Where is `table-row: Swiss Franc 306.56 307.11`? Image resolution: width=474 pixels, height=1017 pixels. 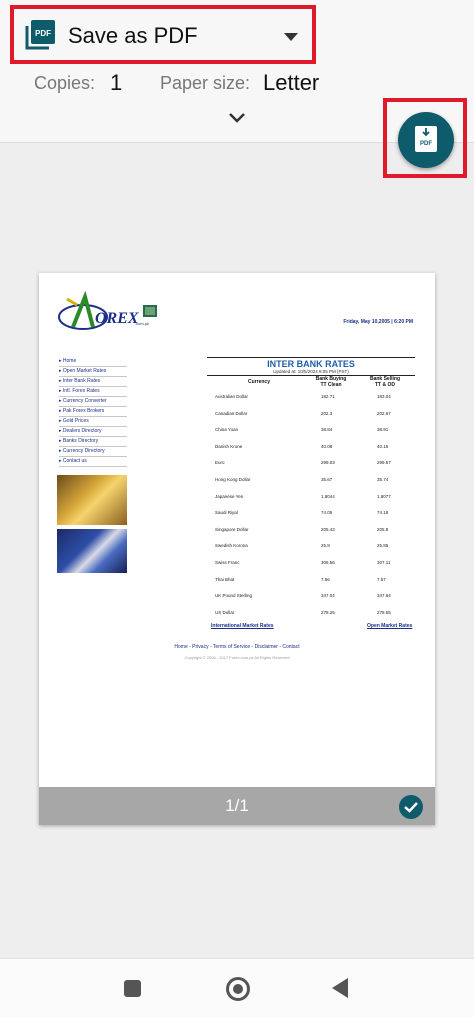 table-row: Swiss Franc 306.56 307.11 is located at coordinates (315, 565).